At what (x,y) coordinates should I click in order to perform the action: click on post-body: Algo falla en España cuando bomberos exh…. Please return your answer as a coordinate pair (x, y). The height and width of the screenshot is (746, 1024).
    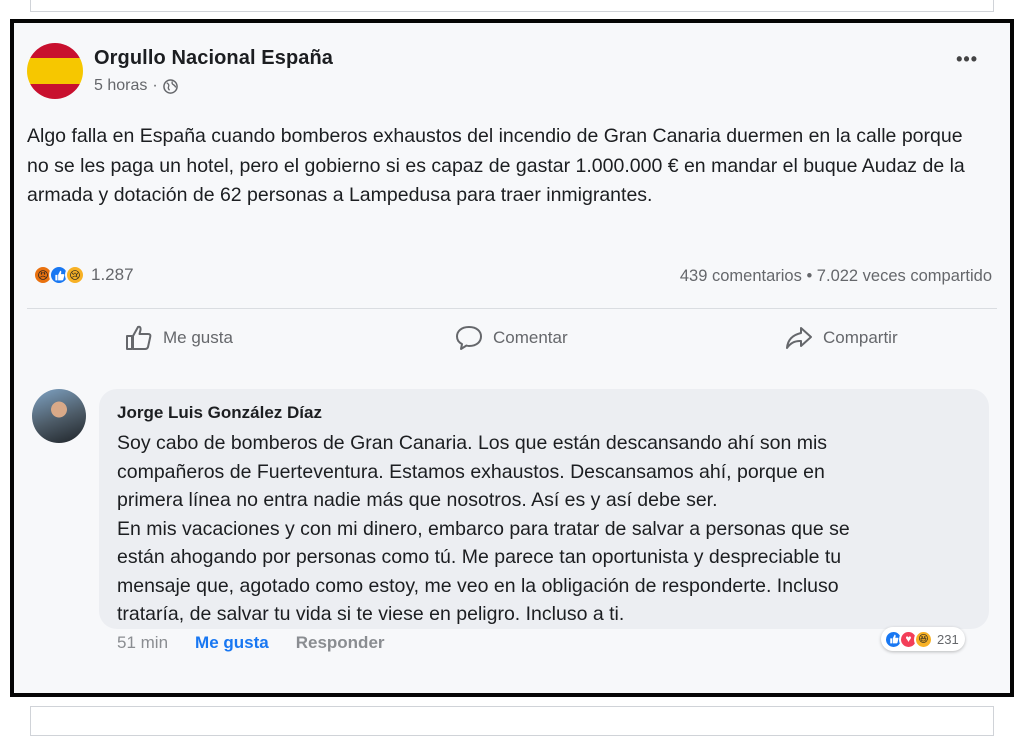
    Looking at the image, I should click on (496, 165).